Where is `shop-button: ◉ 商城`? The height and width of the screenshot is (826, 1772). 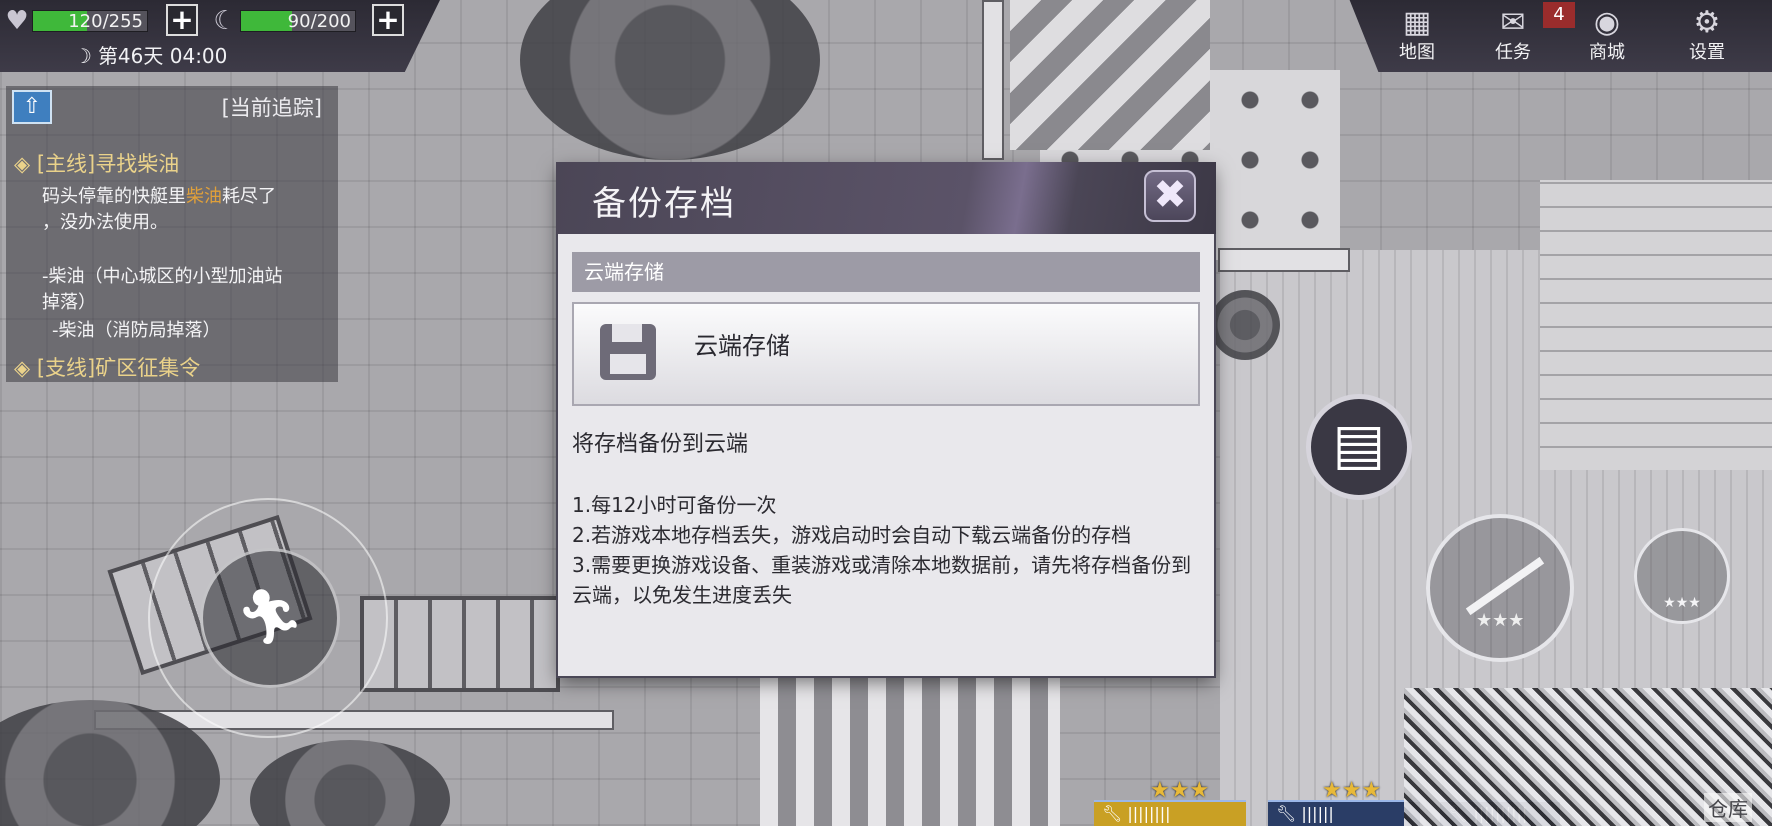
shop-button: ◉ 商城 is located at coordinates (1607, 37).